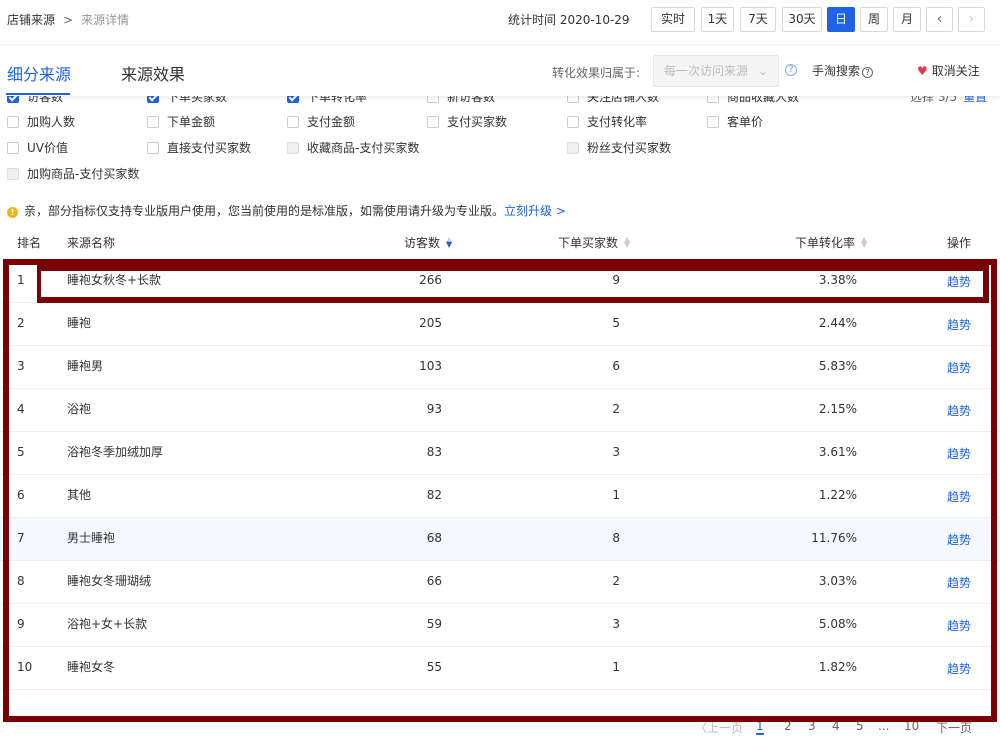 Image resolution: width=1000 pixels, height=745 pixels. What do you see at coordinates (907, 19) in the screenshot?
I see `time-month-button: 月` at bounding box center [907, 19].